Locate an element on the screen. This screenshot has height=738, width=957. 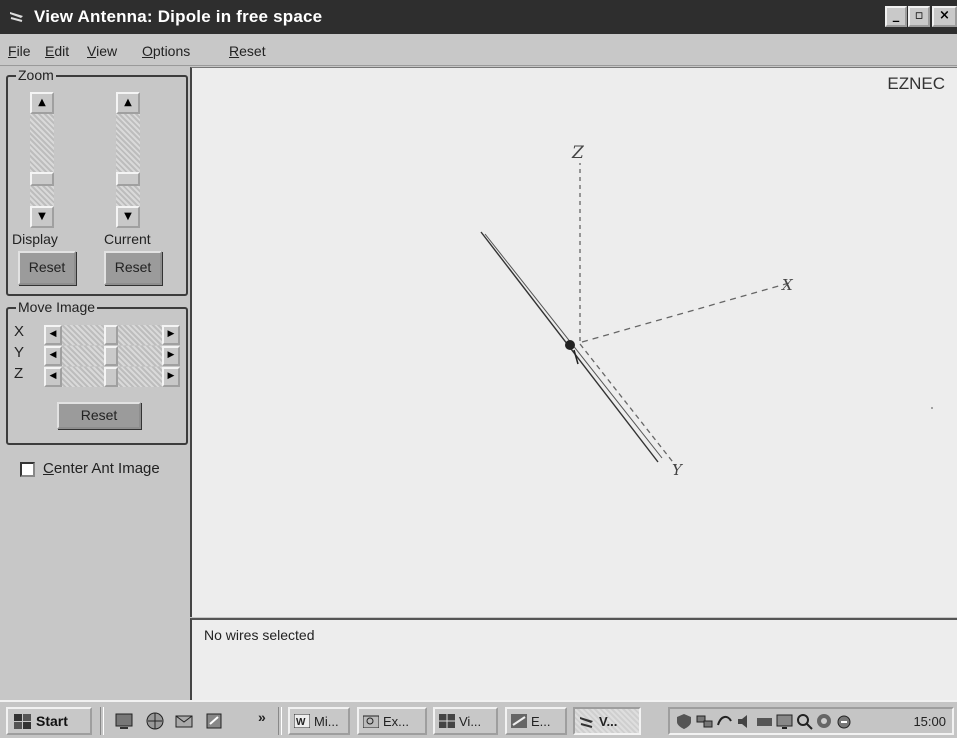
move-image-reset-button: Reset is located at coordinates (99, 415).